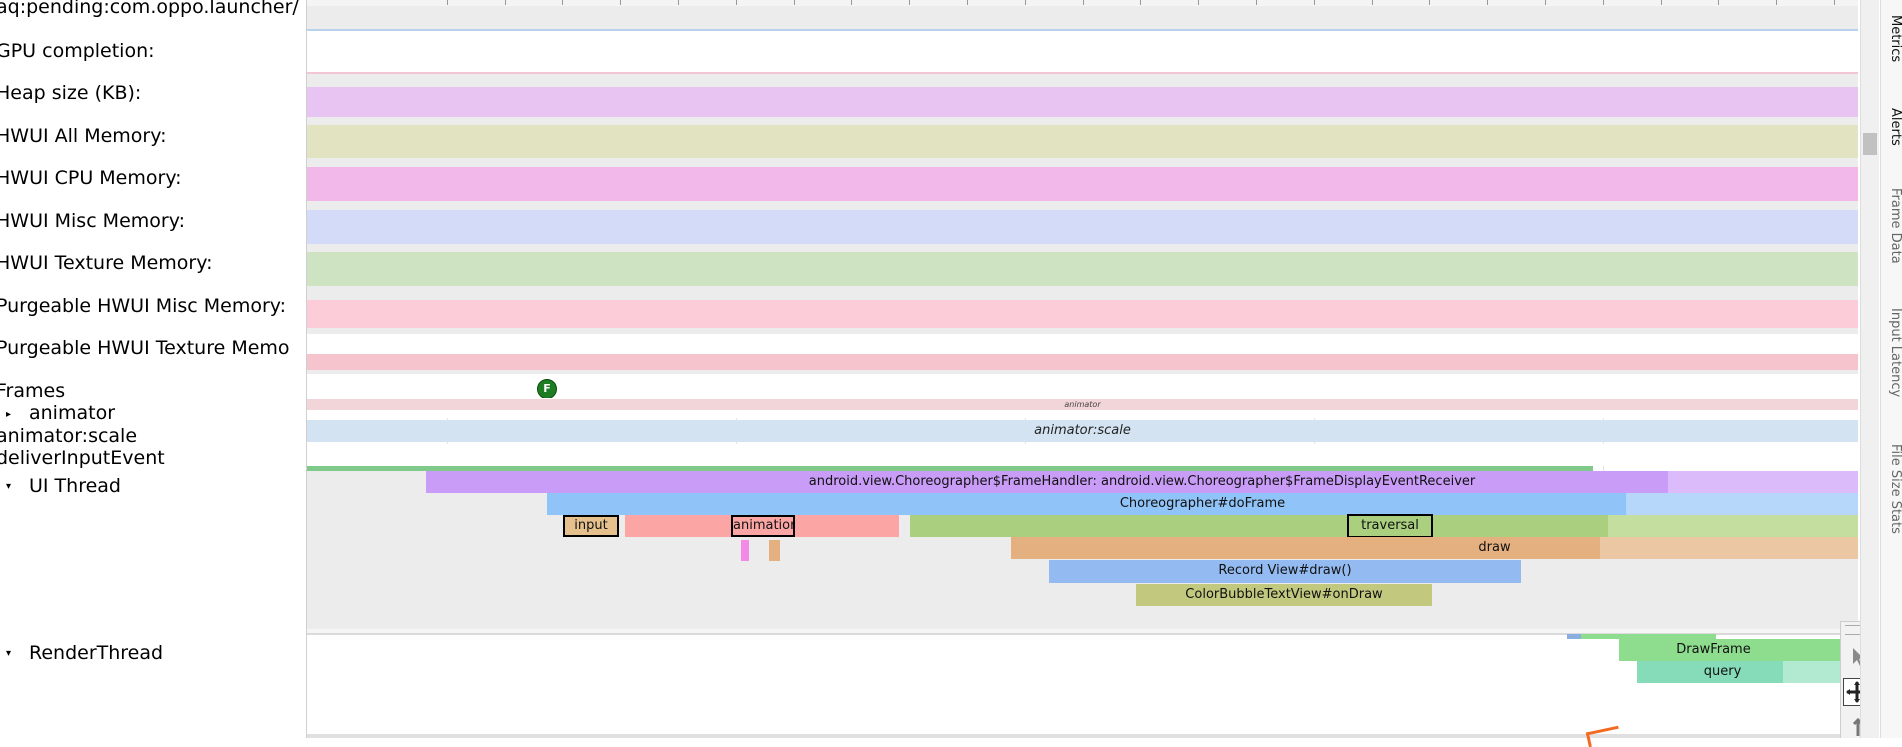  Describe the element at coordinates (1891, 352) in the screenshot. I see `tab-input-latency: Input Latency` at that location.